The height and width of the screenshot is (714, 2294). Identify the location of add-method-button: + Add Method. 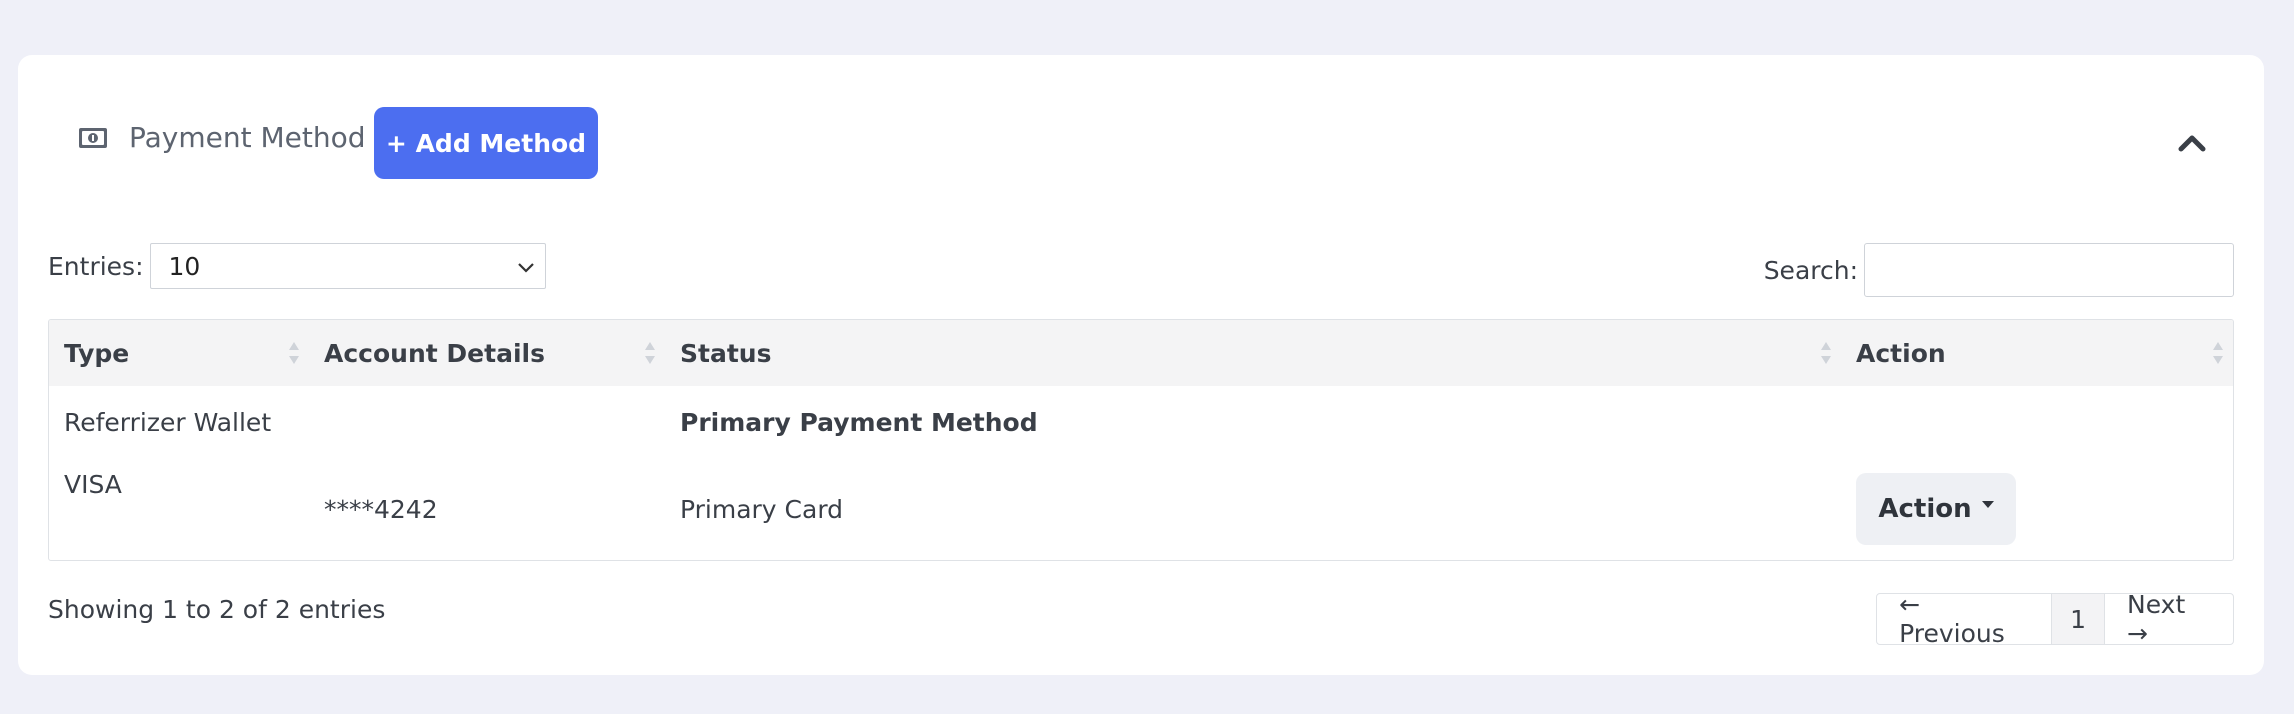
(486, 143).